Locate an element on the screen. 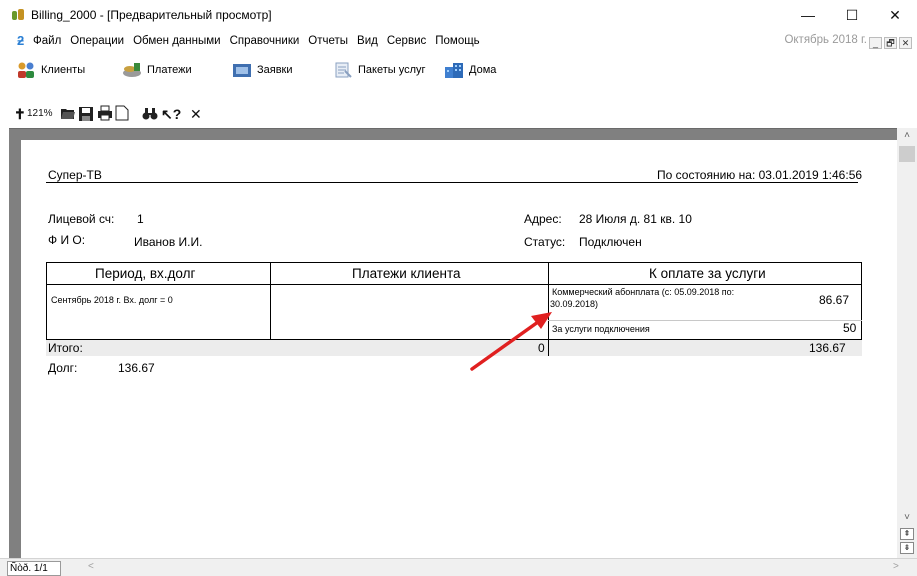  scroll-right-icon: > is located at coordinates (896, 566).